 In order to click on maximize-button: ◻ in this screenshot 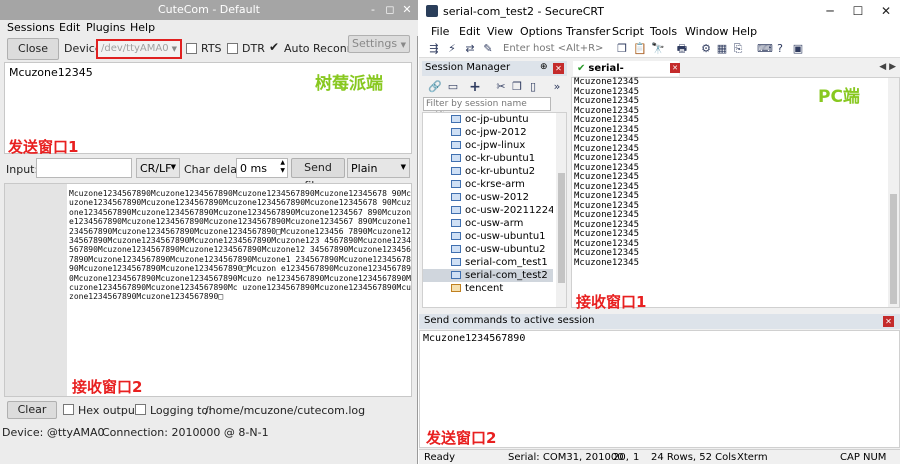, I will do `click(390, 10)`.